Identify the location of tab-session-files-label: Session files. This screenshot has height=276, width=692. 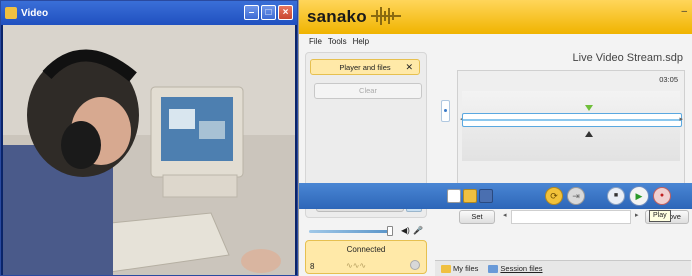
(521, 268).